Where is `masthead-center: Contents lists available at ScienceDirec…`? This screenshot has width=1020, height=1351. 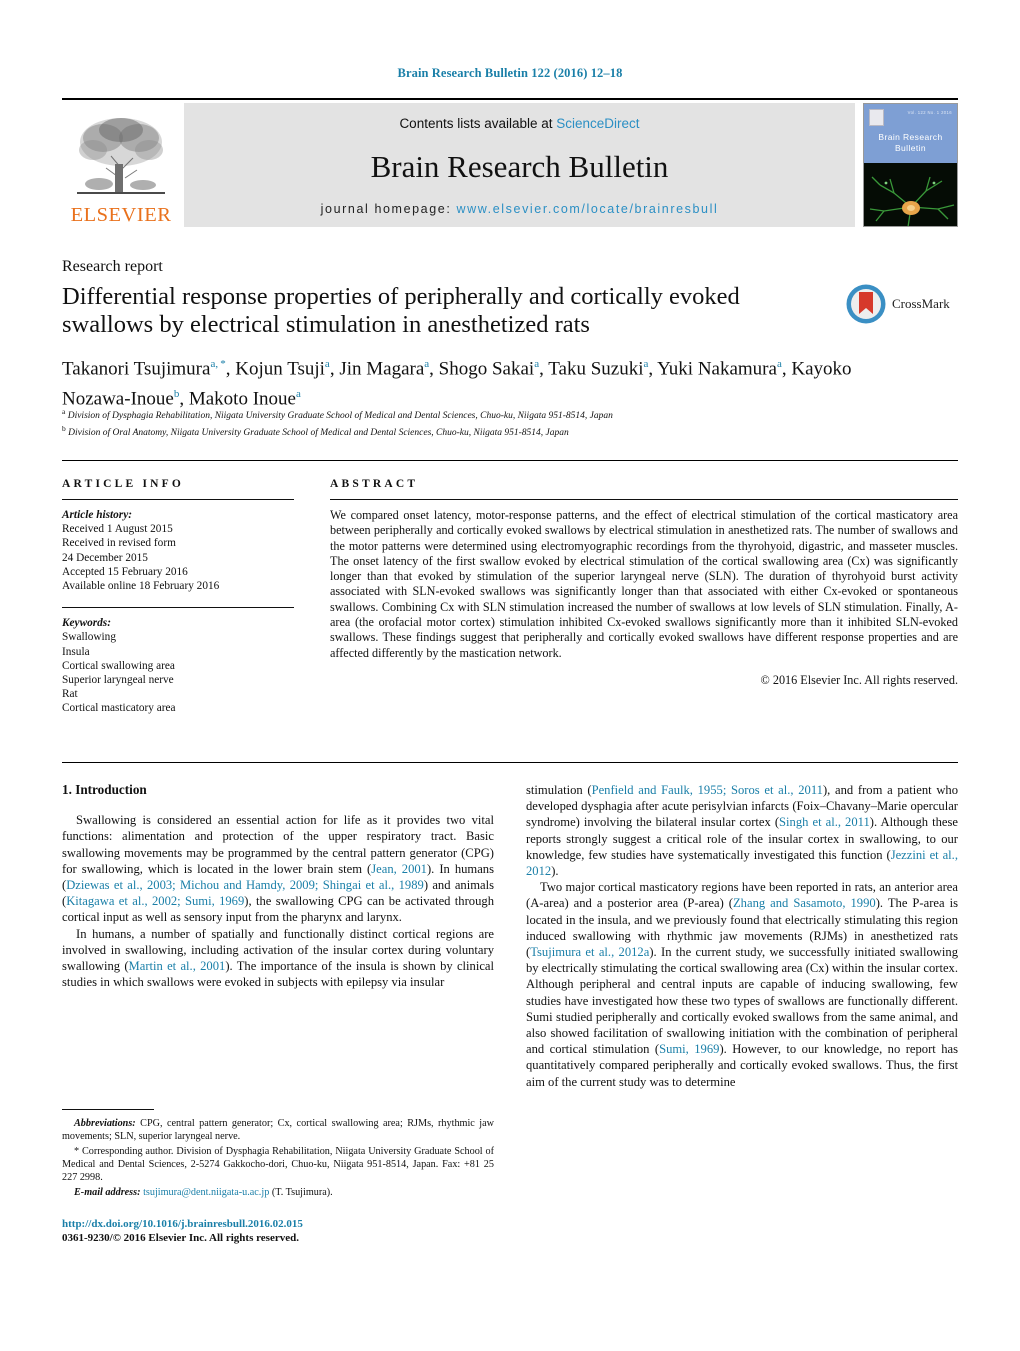 masthead-center: Contents lists available at ScienceDirec… is located at coordinates (519, 165).